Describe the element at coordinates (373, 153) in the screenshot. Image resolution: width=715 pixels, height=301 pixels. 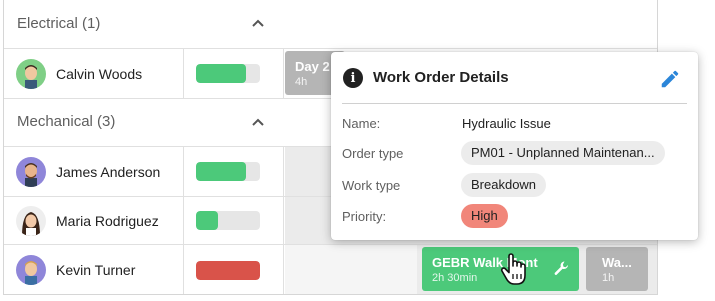
I see `field-label-order-type: Order type` at that location.